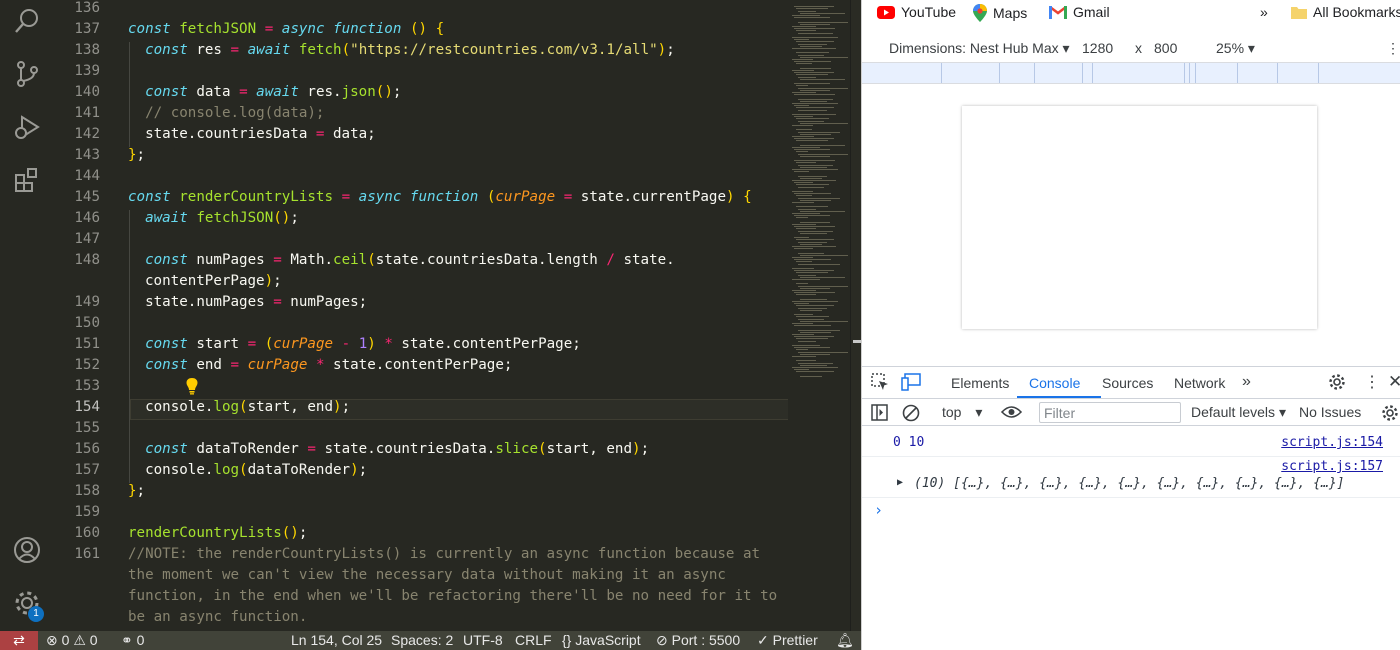 This screenshot has width=1400, height=650. Describe the element at coordinates (421, 428) in the screenshot. I see `code-line: 155` at that location.